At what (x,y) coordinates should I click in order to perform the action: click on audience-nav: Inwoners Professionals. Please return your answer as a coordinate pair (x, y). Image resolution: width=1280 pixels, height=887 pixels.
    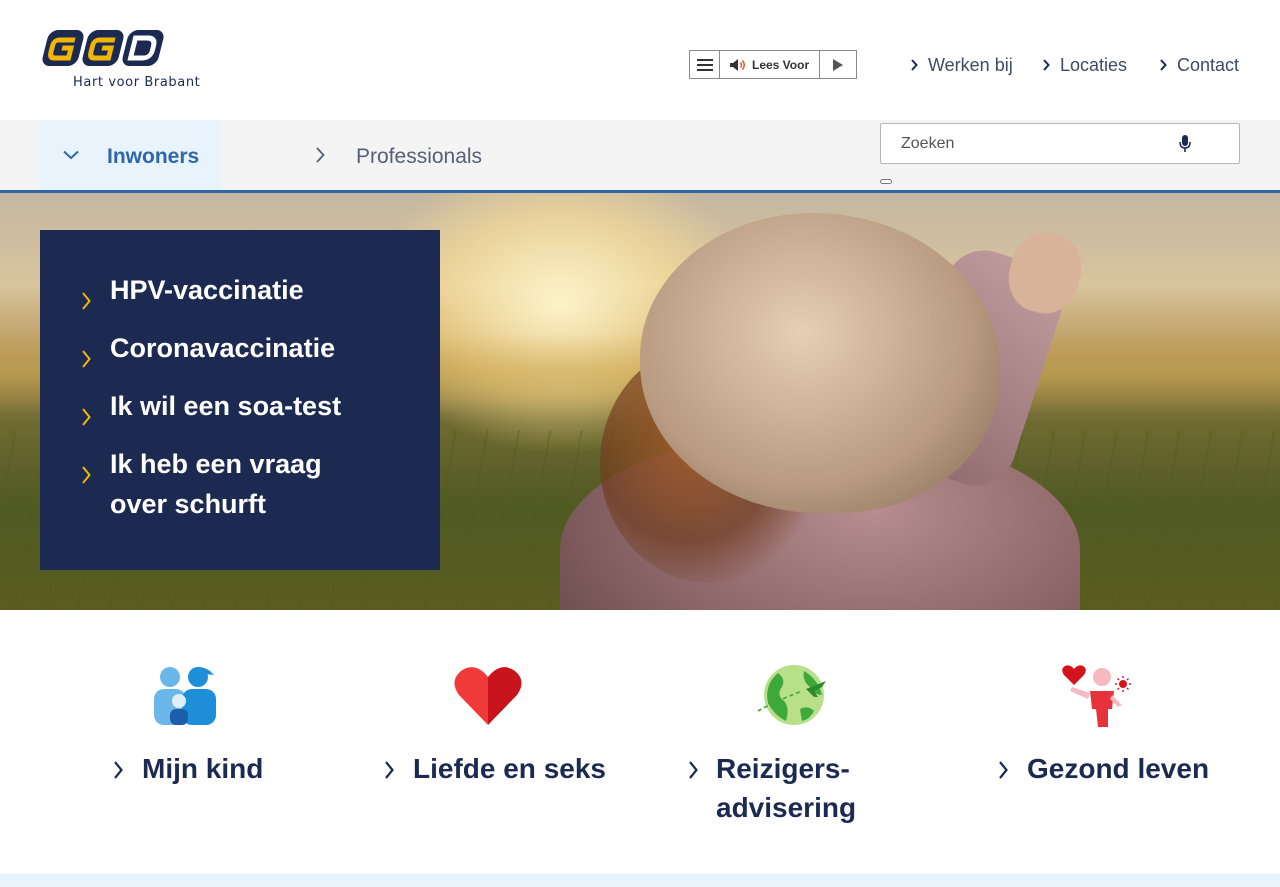
    Looking at the image, I should click on (640, 156).